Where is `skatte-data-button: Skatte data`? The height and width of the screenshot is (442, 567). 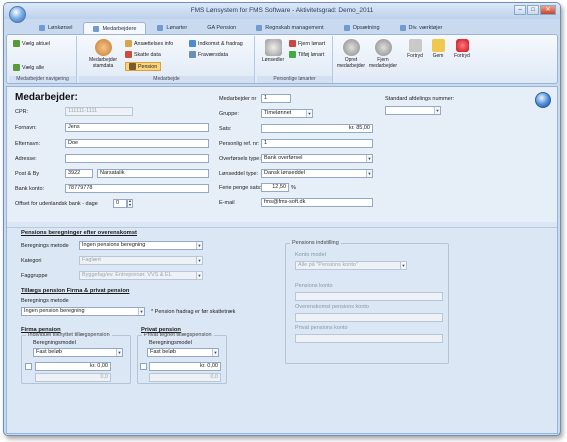 skatte-data-button: Skatte data is located at coordinates (143, 54).